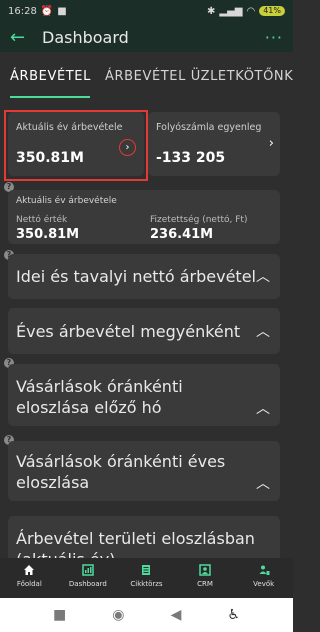  I want to click on active-tab-indicator, so click(50, 97).